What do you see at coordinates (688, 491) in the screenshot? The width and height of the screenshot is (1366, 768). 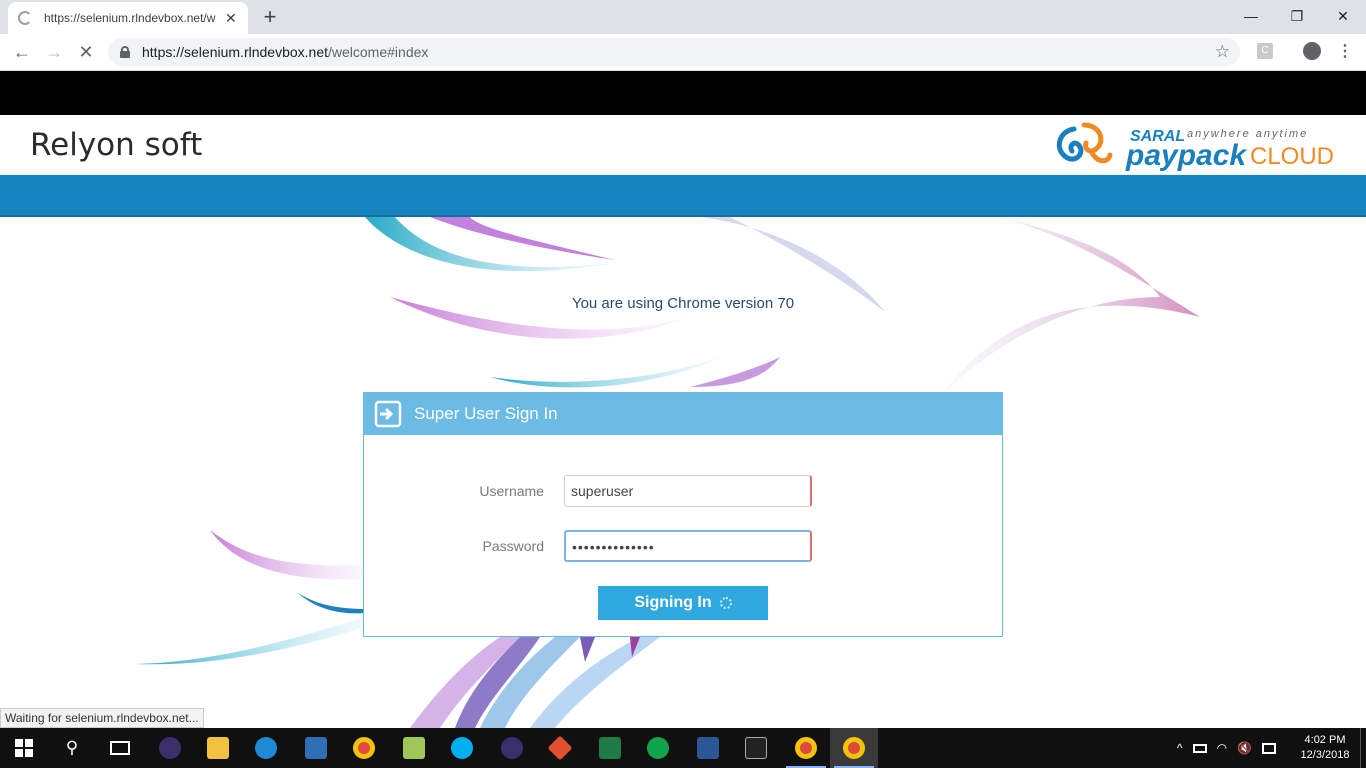 I see `username-input: superuser` at bounding box center [688, 491].